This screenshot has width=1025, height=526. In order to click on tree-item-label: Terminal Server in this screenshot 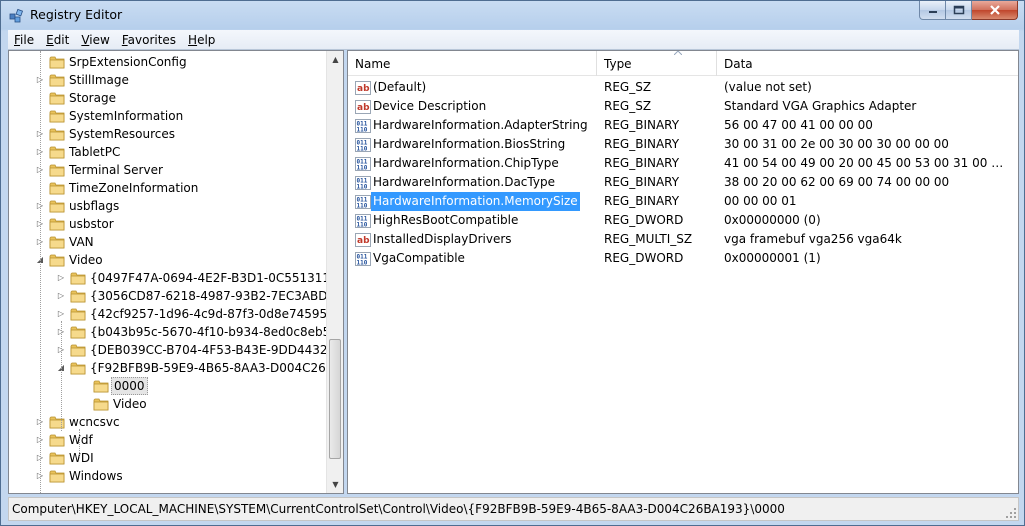, I will do `click(116, 170)`.